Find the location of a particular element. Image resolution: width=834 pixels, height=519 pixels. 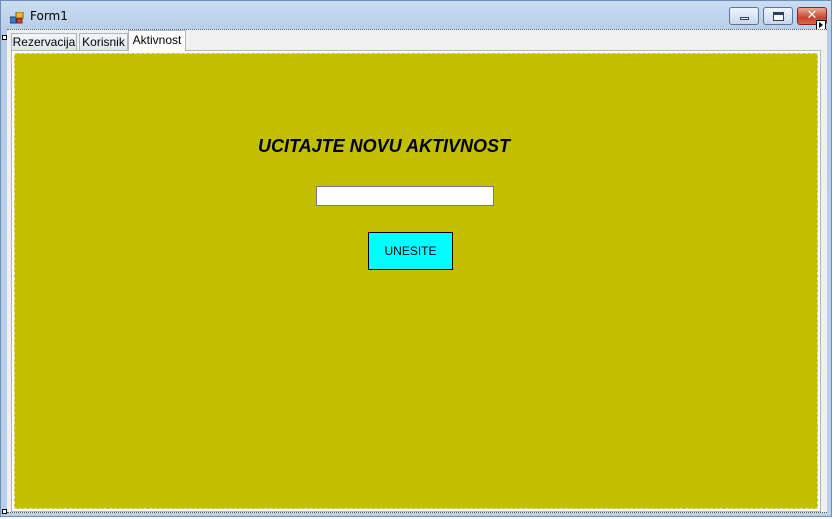

activity-input is located at coordinates (405, 196).